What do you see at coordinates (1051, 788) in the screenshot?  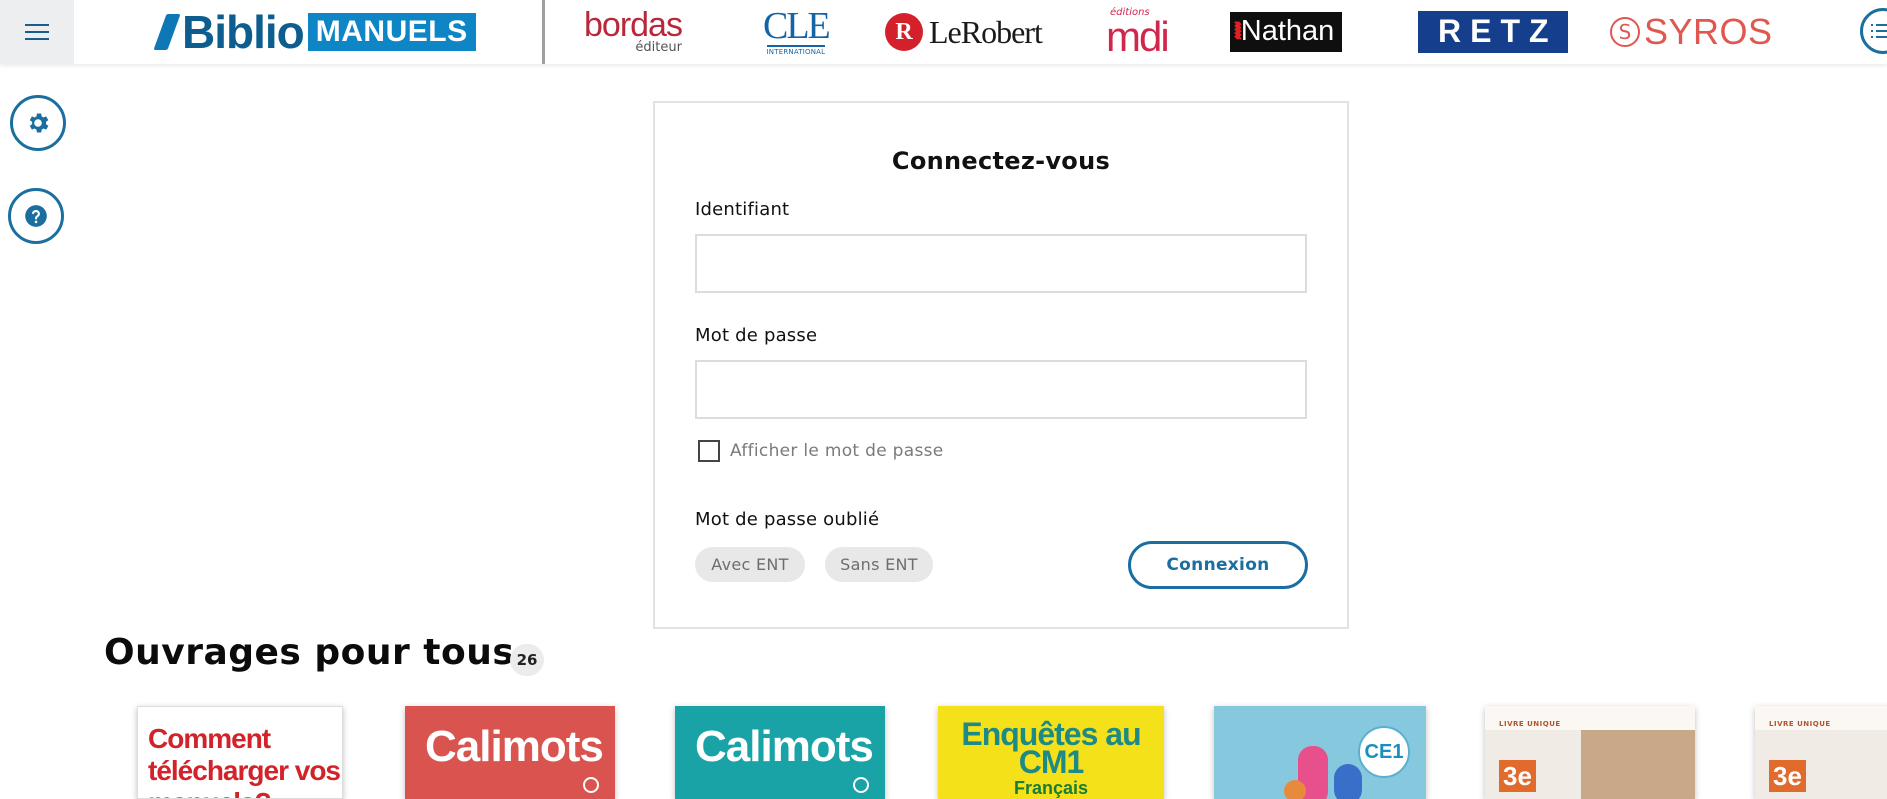 I see `book-subtitle: Français` at bounding box center [1051, 788].